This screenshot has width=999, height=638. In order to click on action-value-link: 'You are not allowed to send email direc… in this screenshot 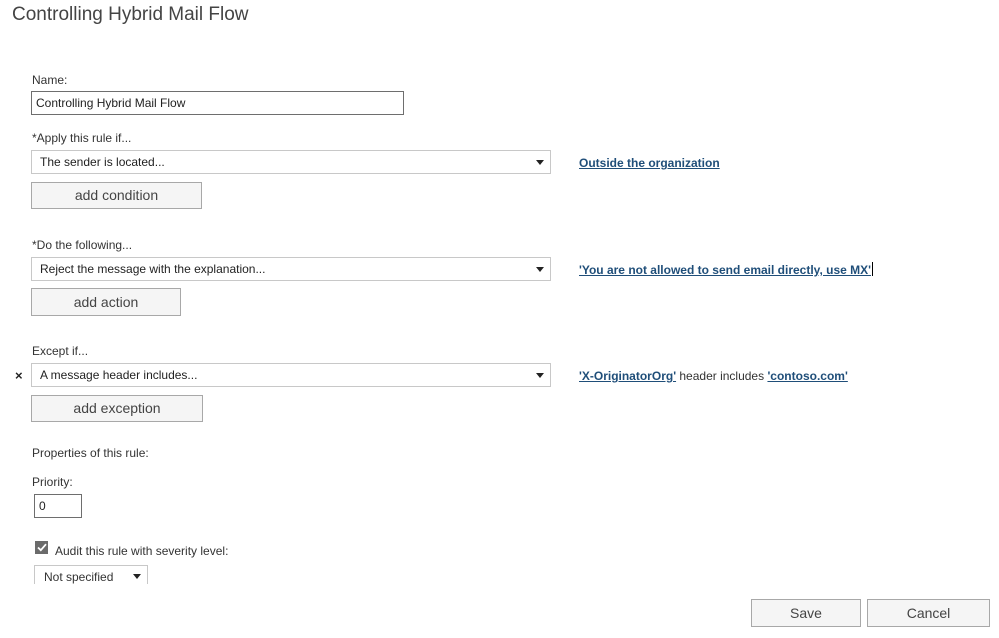, I will do `click(725, 270)`.